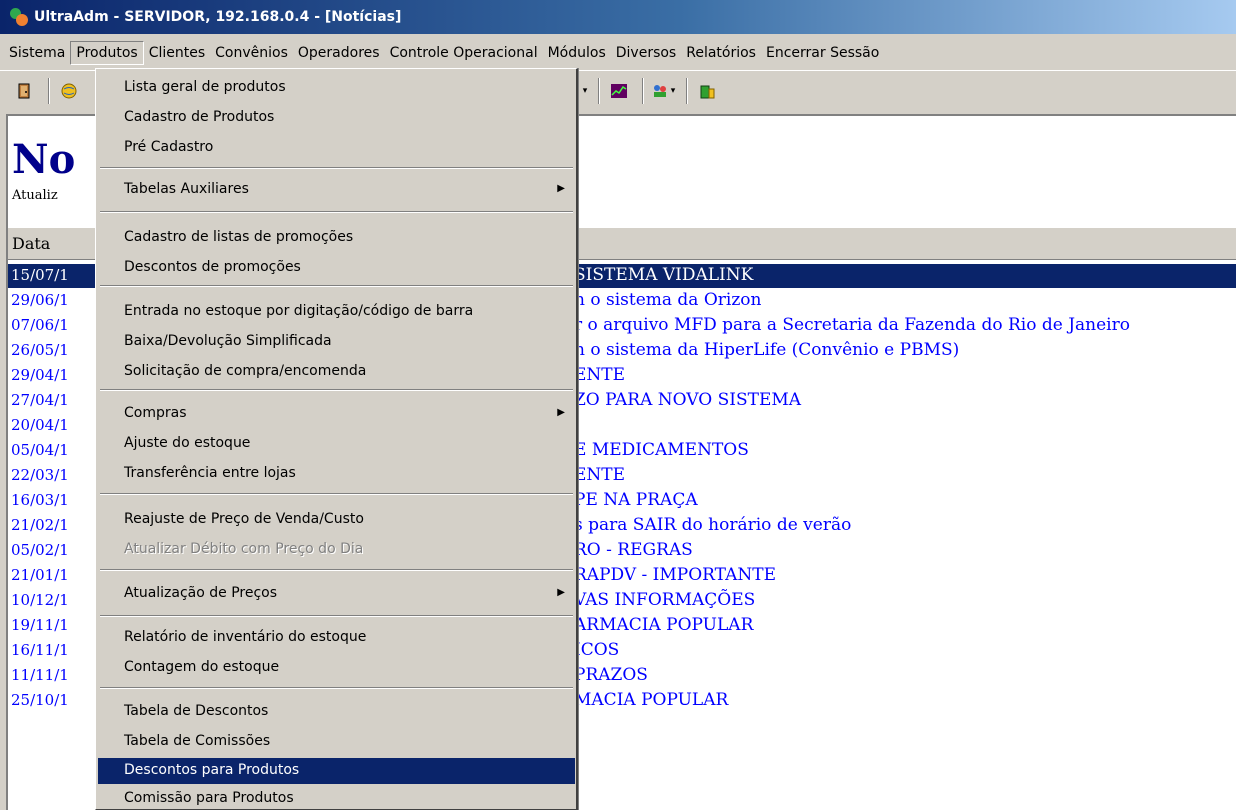  I want to click on menu-item-descontos-produtos: Descontos para Produtos, so click(336, 771).